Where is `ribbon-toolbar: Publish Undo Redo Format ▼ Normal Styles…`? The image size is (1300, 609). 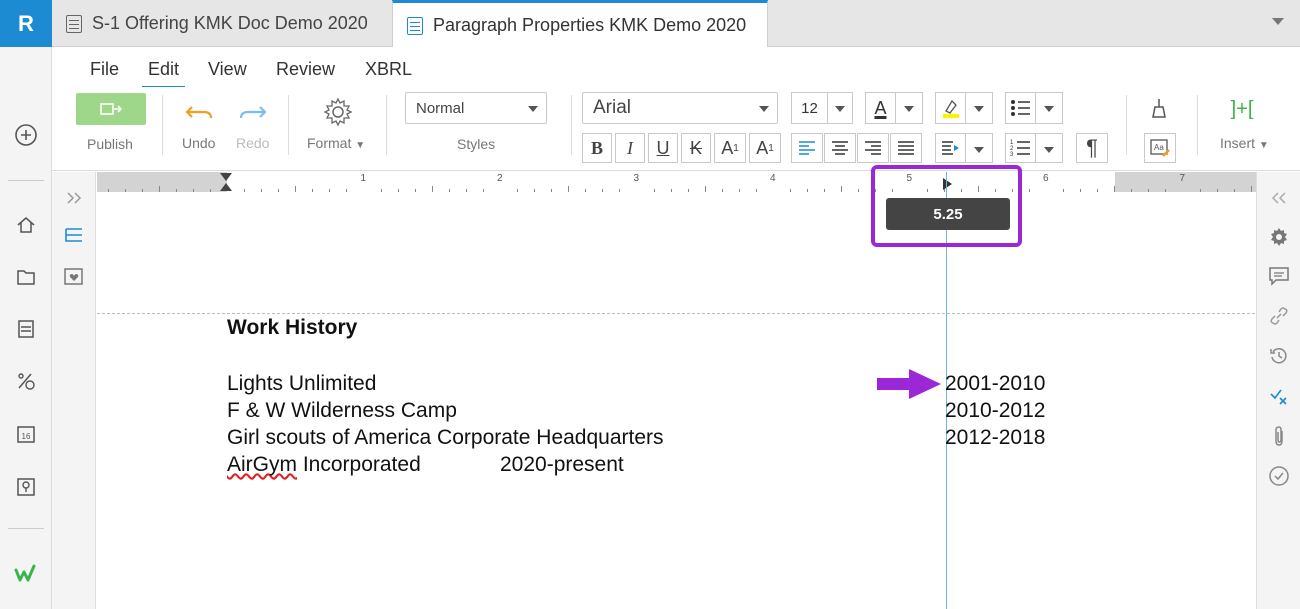 ribbon-toolbar: Publish Undo Redo Format ▼ Normal Styles… is located at coordinates (676, 129).